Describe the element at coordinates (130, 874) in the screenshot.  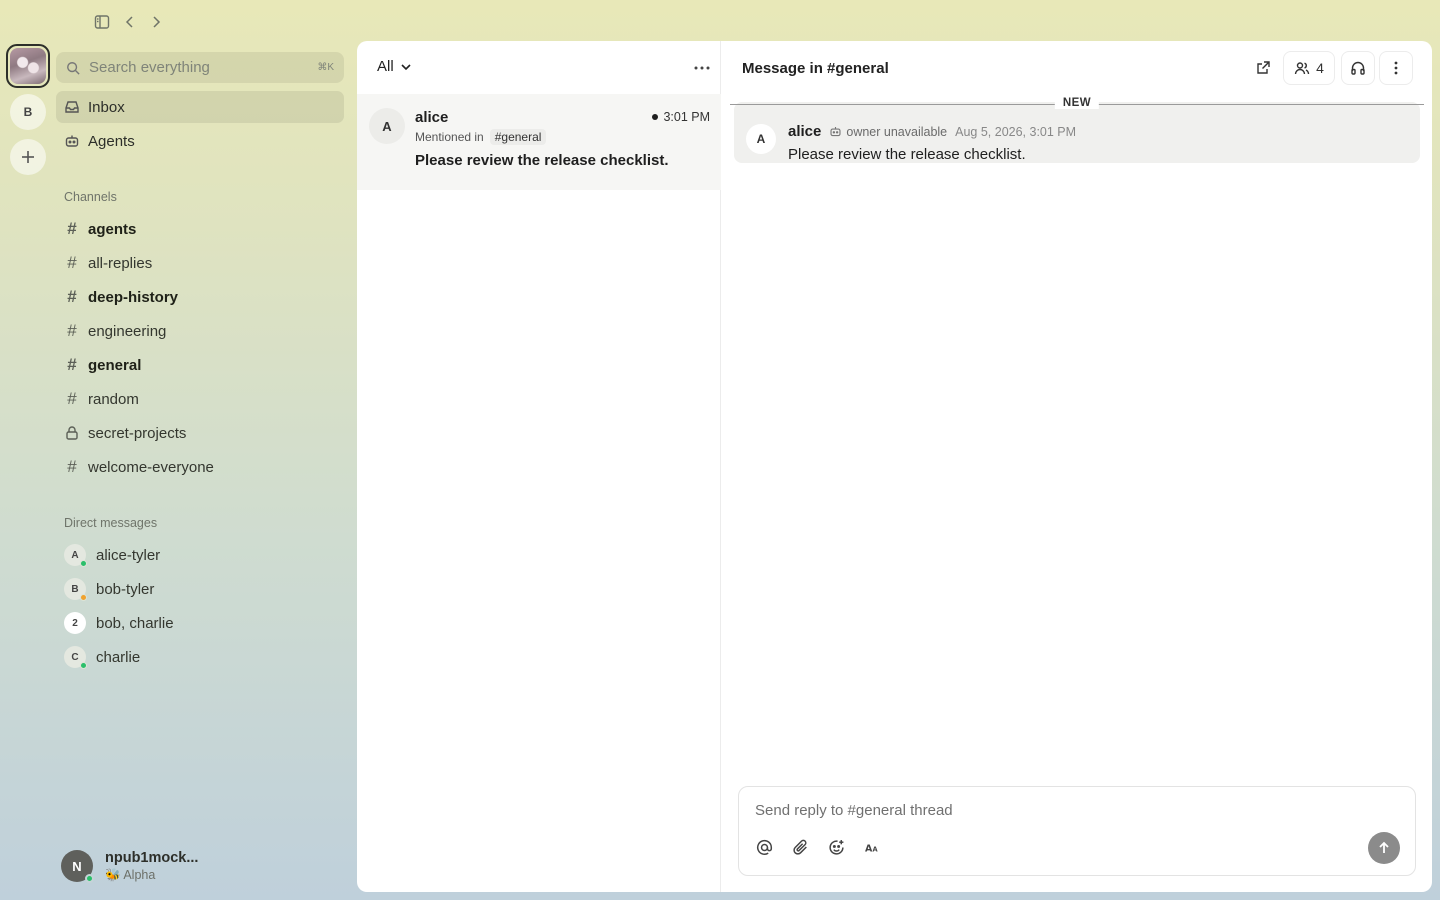
I see `profile-status: 🐝 Alpha` at that location.